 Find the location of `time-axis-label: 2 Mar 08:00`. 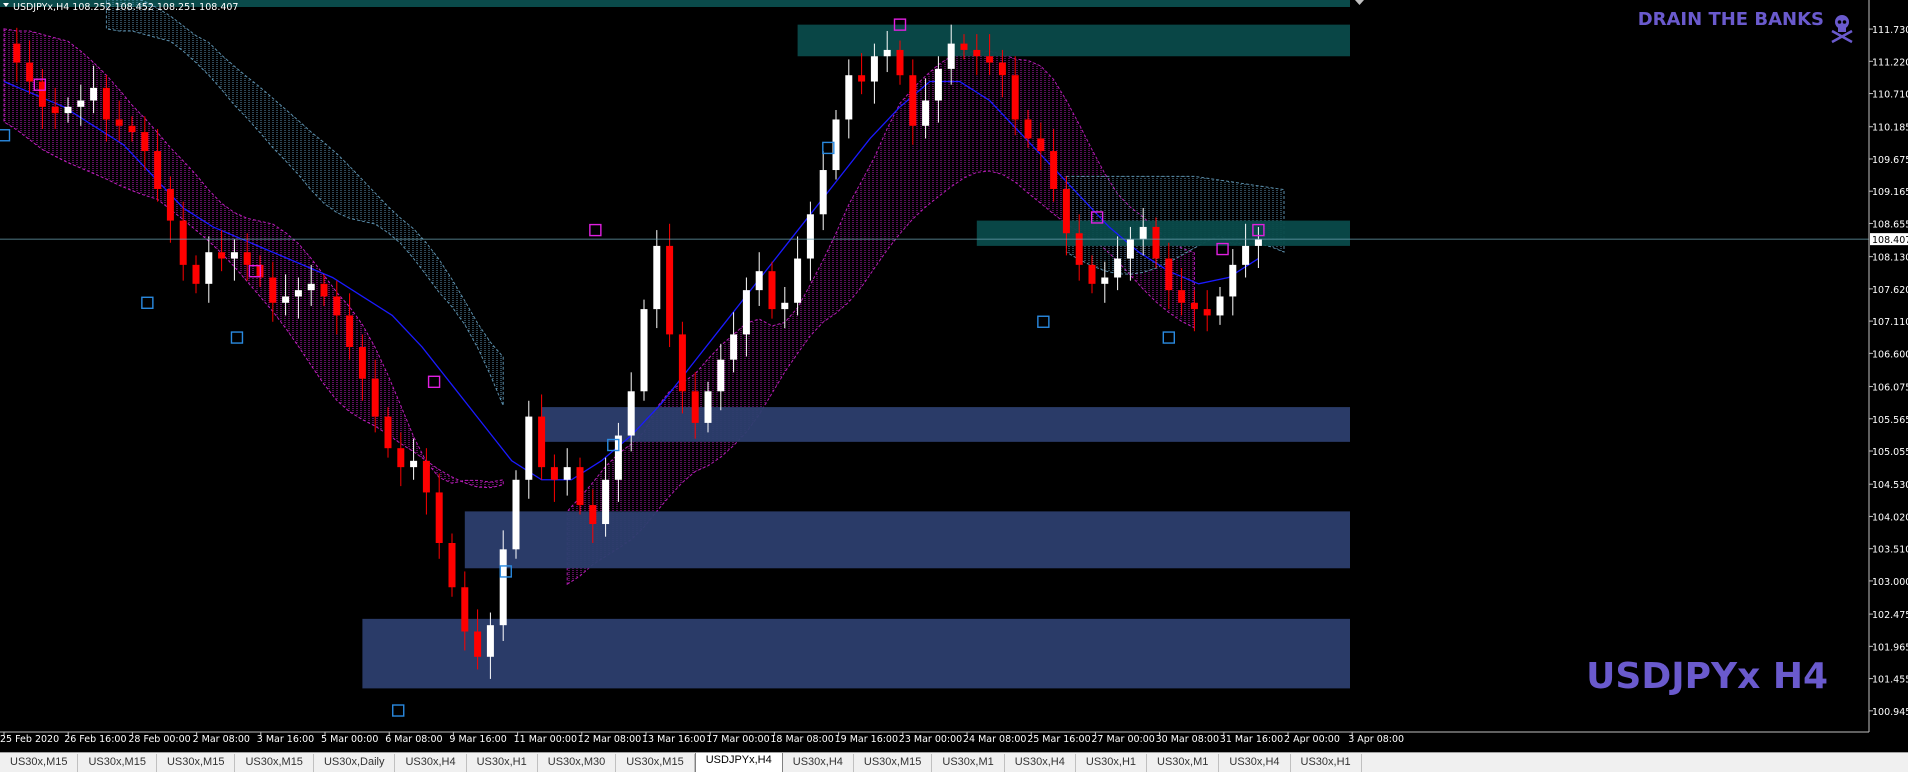

time-axis-label: 2 Mar 08:00 is located at coordinates (221, 739).